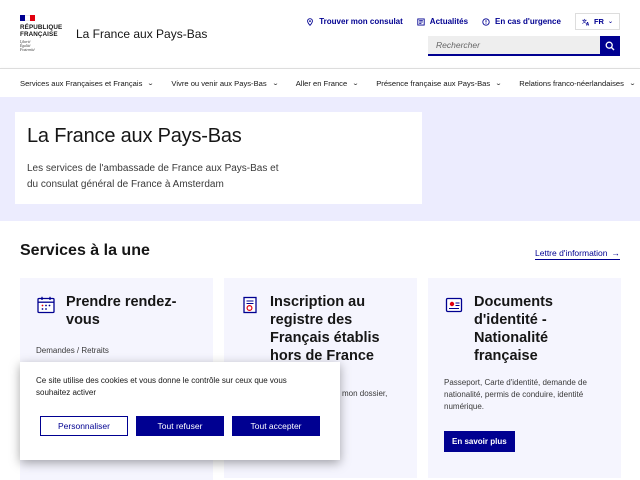 This screenshot has width=640, height=480. I want to click on nav-item-aller-en-france: Aller en France ⌄, so click(327, 83).